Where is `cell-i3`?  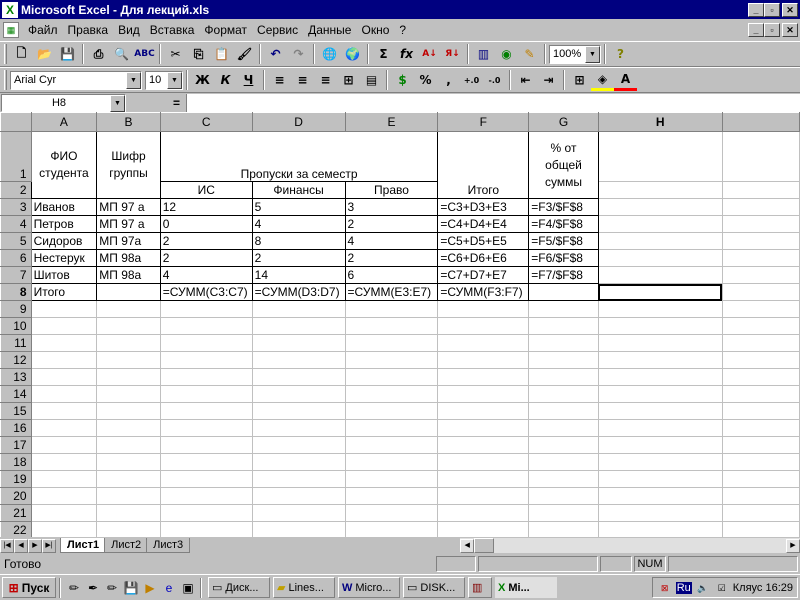
cell-i3 is located at coordinates (760, 207).